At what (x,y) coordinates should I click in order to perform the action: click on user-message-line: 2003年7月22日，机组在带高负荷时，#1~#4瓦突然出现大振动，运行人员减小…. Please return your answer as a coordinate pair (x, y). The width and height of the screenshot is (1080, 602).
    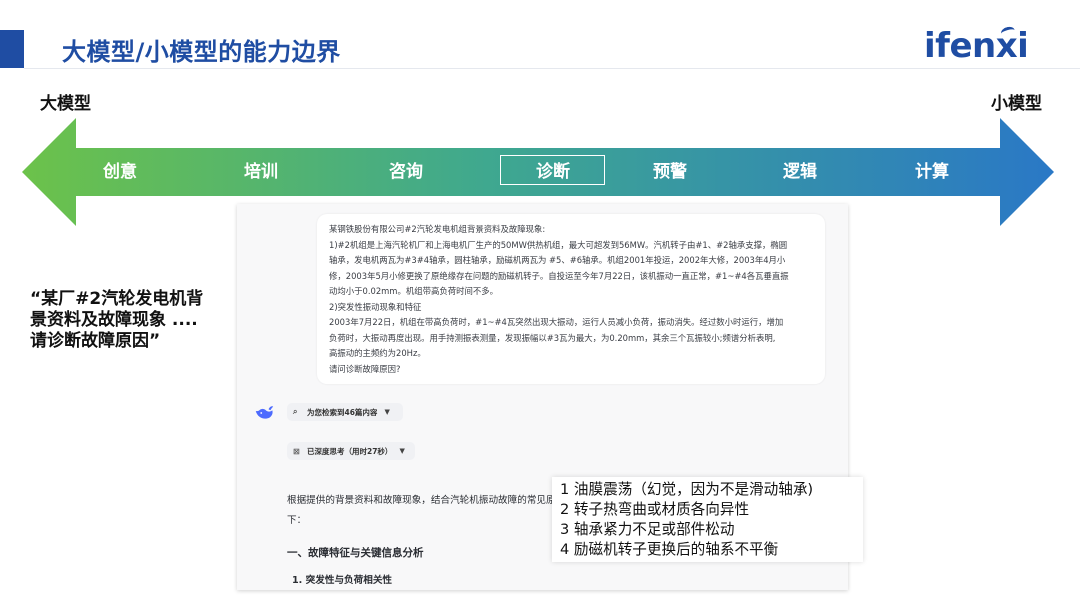
    Looking at the image, I should click on (556, 322).